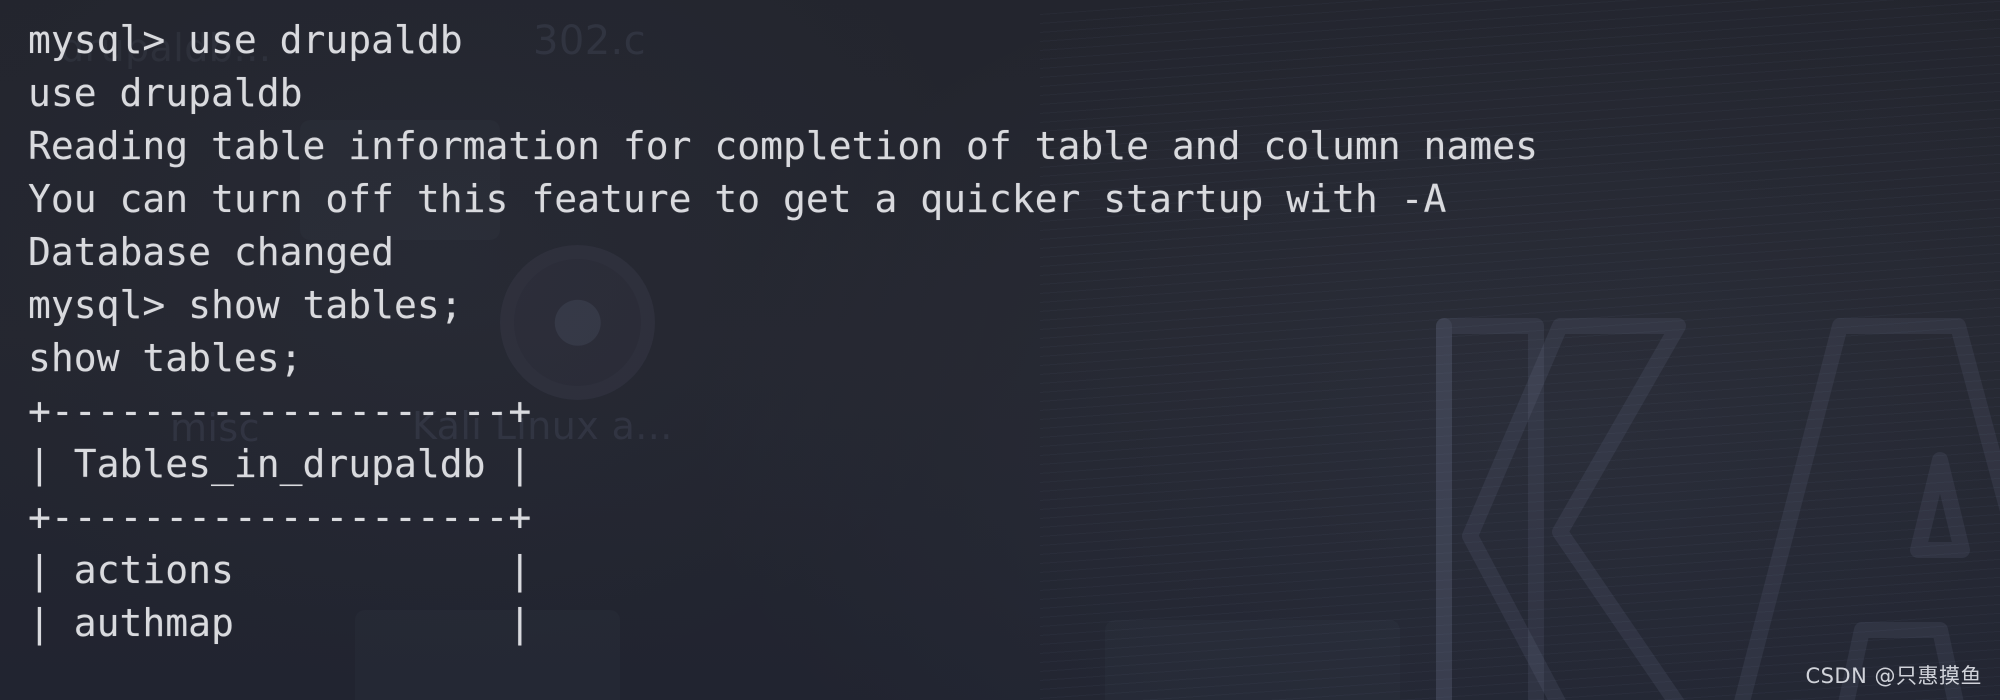  I want to click on terminal-line: use drupaldb, so click(165, 93).